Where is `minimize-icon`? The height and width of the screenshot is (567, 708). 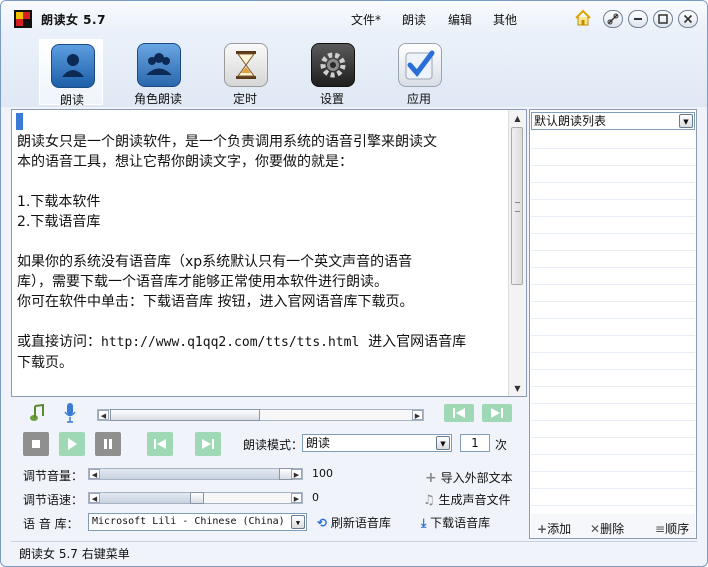 minimize-icon is located at coordinates (638, 19).